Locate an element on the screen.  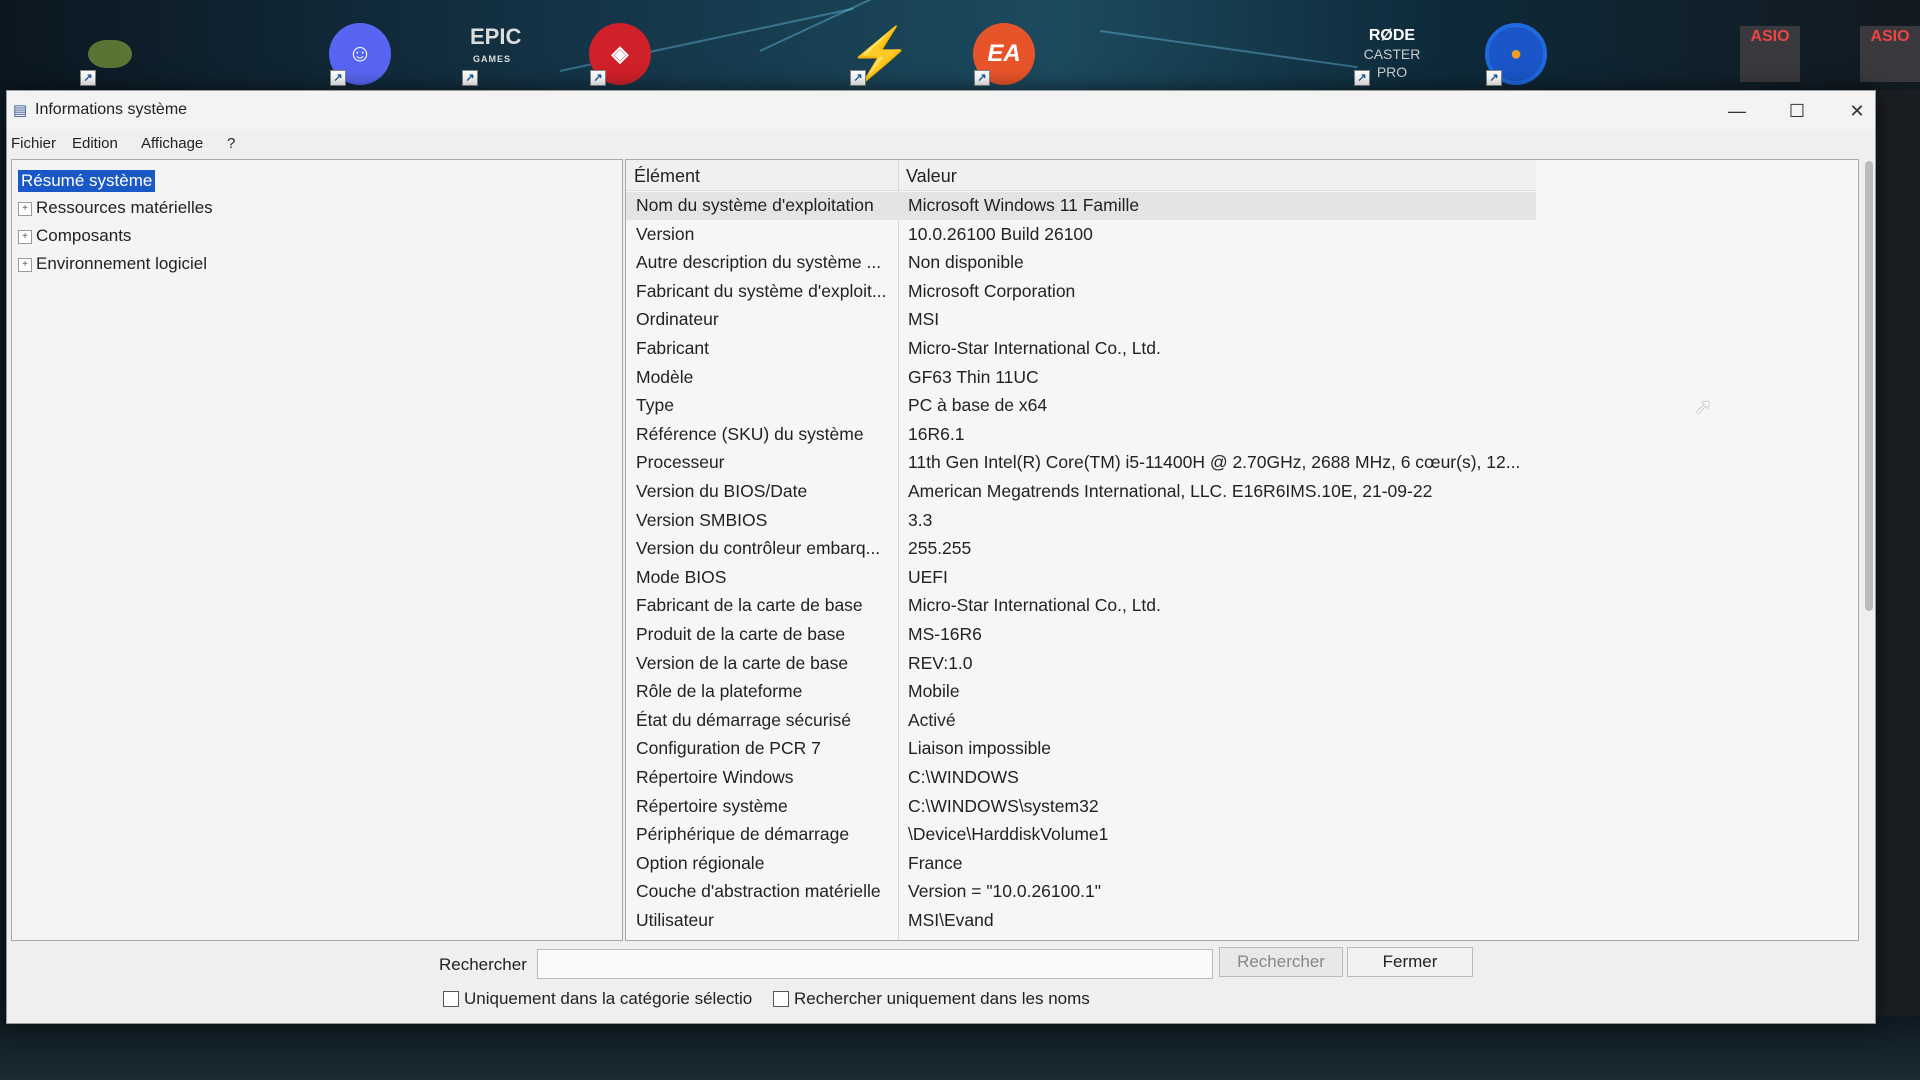
ea-app-shortcut-icon: EA ↗ is located at coordinates (1004, 54).